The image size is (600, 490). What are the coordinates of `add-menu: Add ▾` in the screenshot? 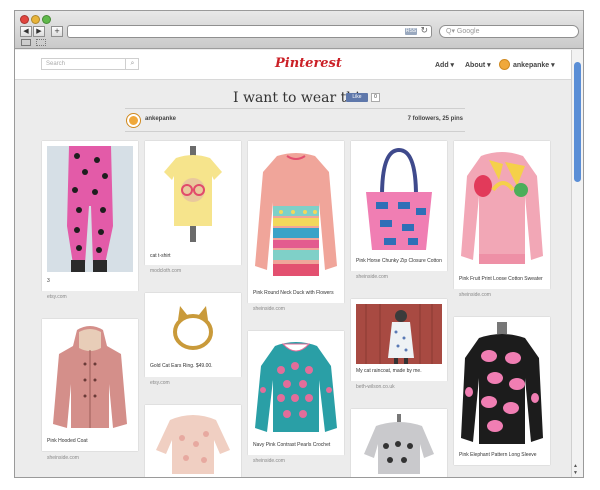 It's located at (444, 65).